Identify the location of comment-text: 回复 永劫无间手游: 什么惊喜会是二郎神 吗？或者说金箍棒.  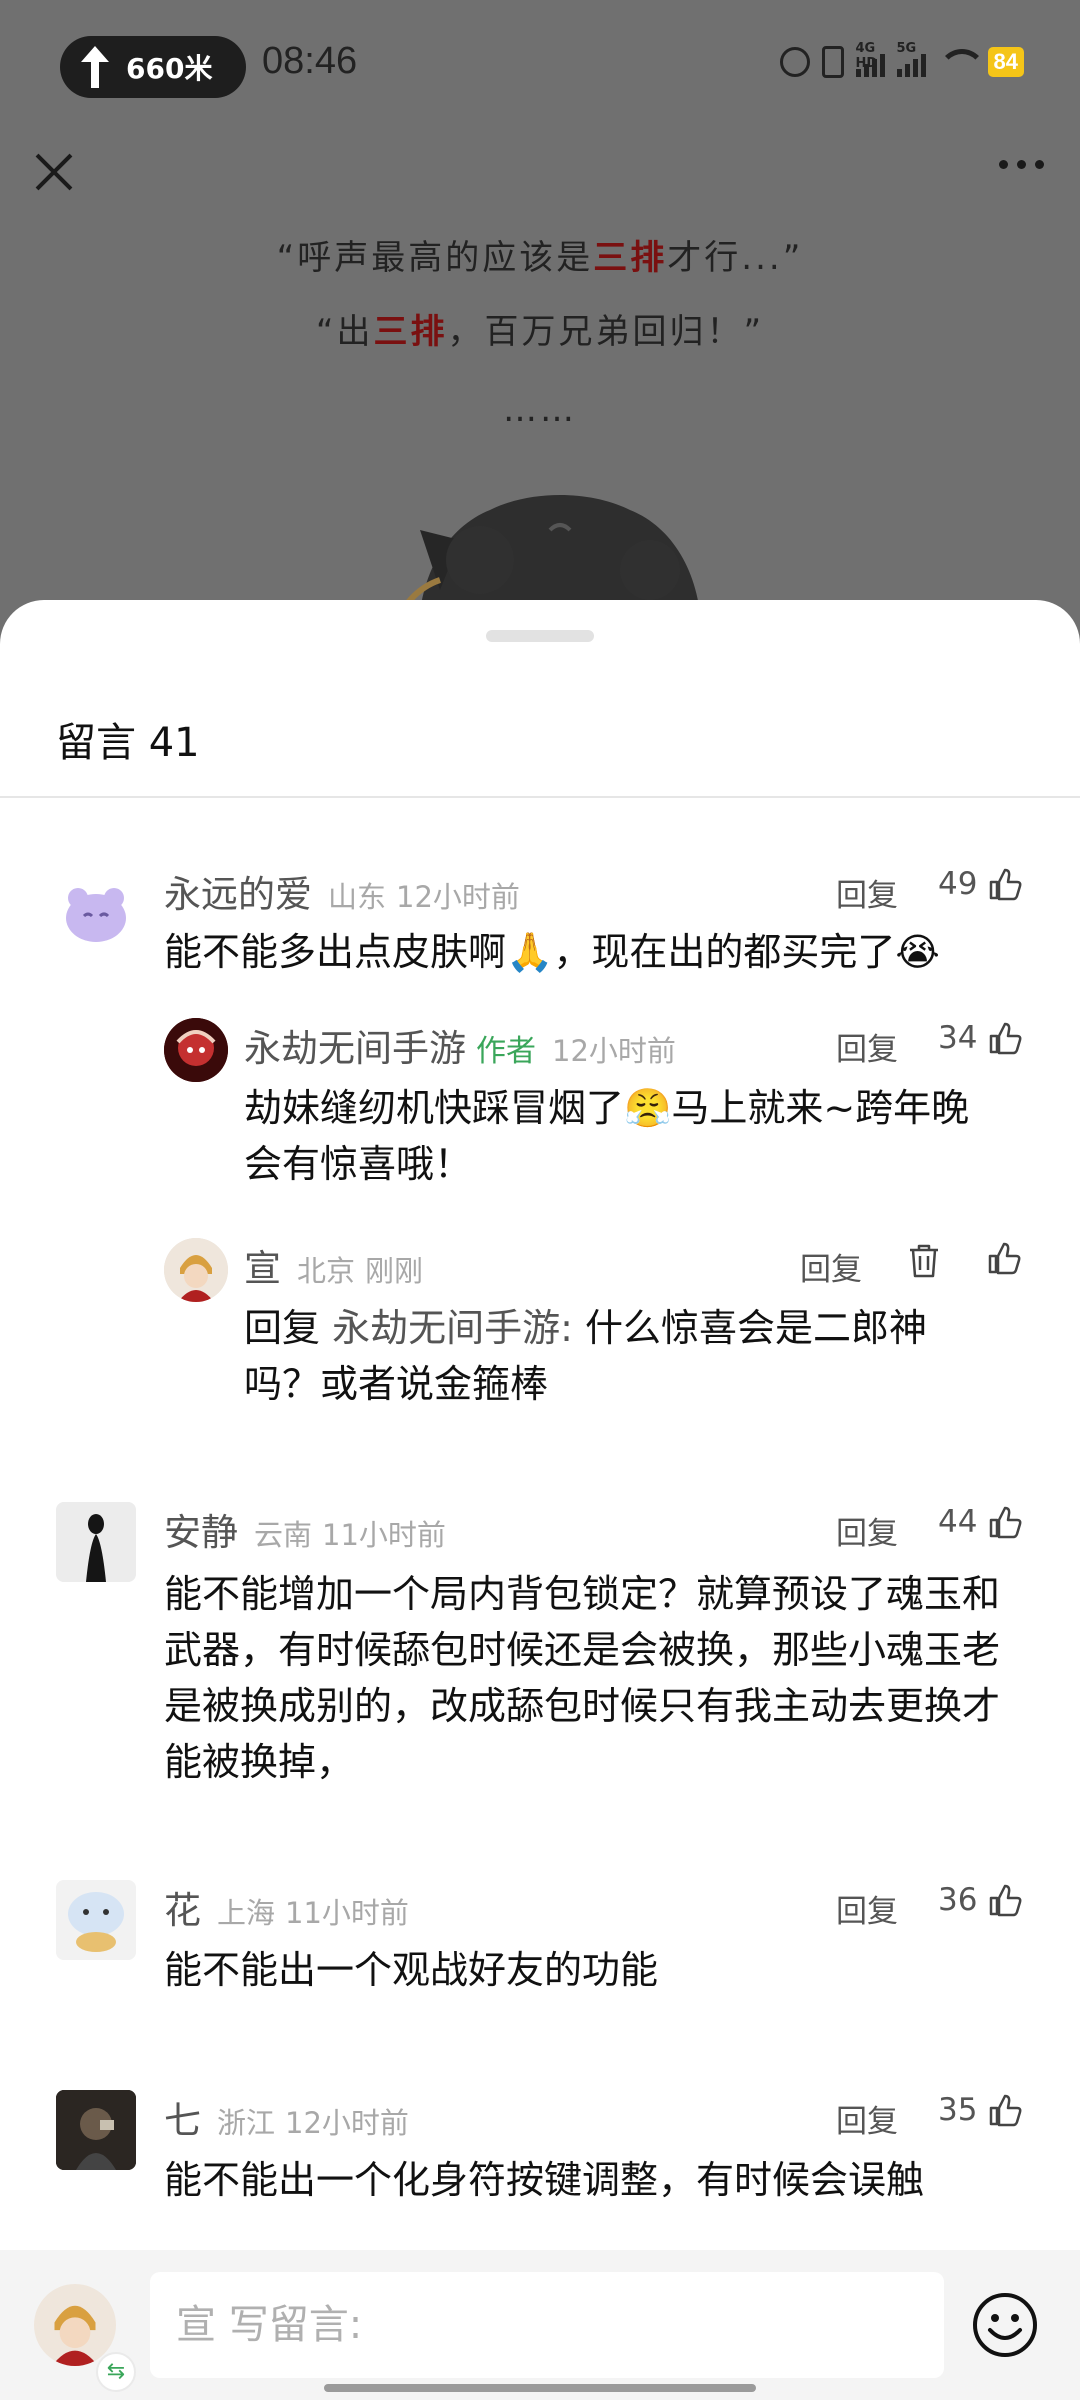
(585, 1356).